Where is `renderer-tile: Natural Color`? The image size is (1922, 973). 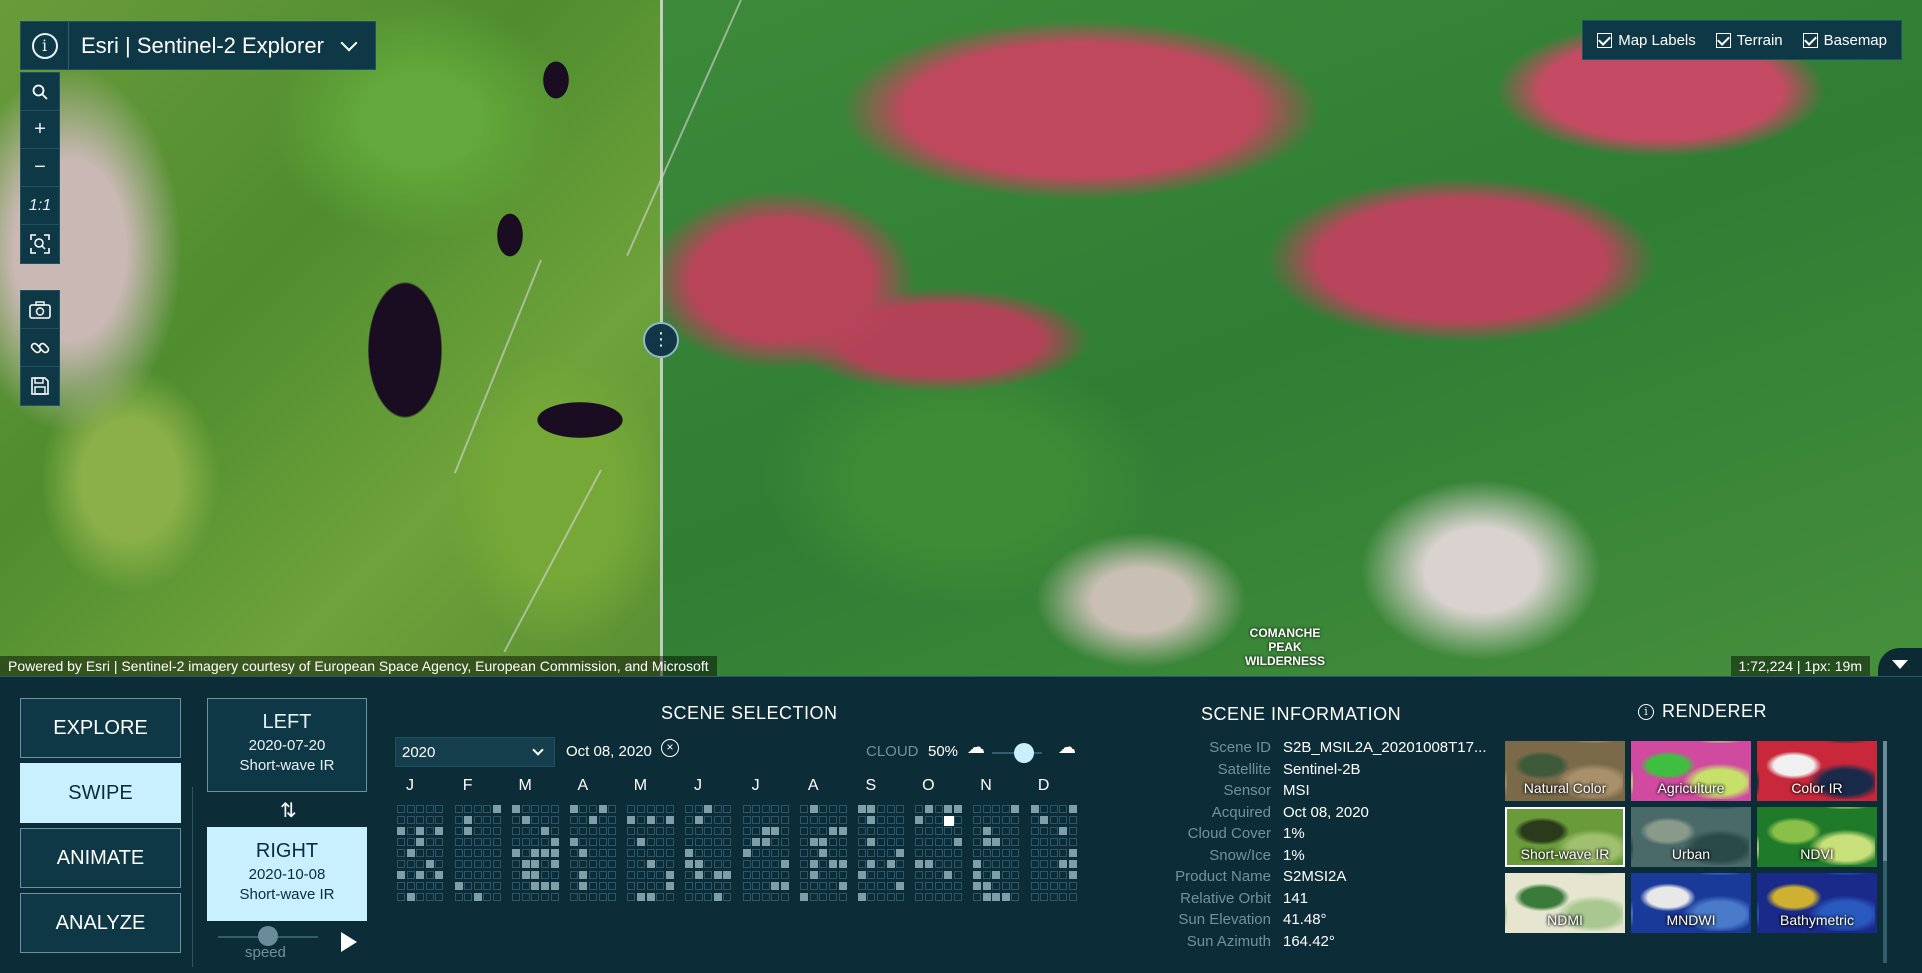 renderer-tile: Natural Color is located at coordinates (1565, 771).